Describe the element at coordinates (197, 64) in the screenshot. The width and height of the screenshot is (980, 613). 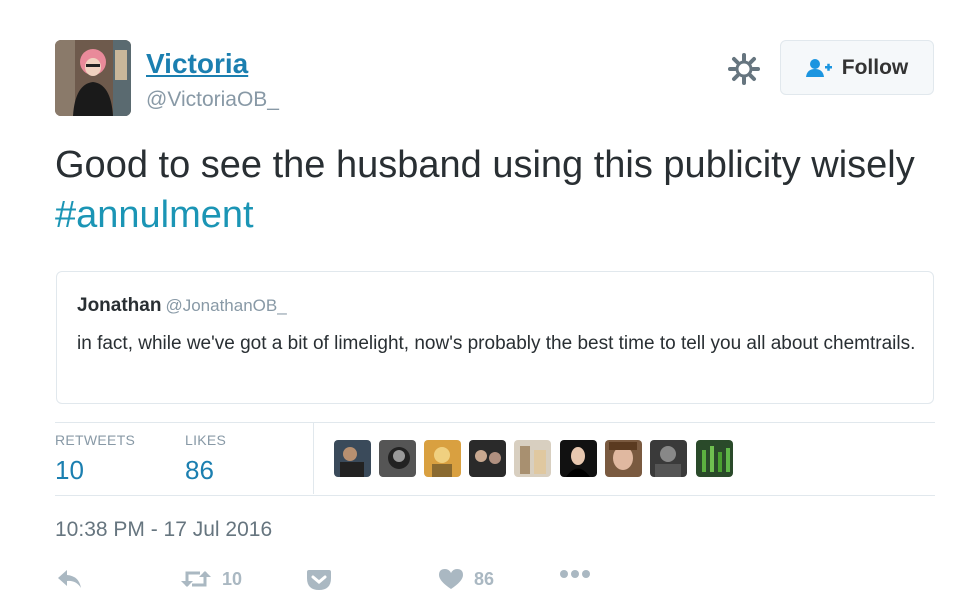
I see `author-name: Victoria` at that location.